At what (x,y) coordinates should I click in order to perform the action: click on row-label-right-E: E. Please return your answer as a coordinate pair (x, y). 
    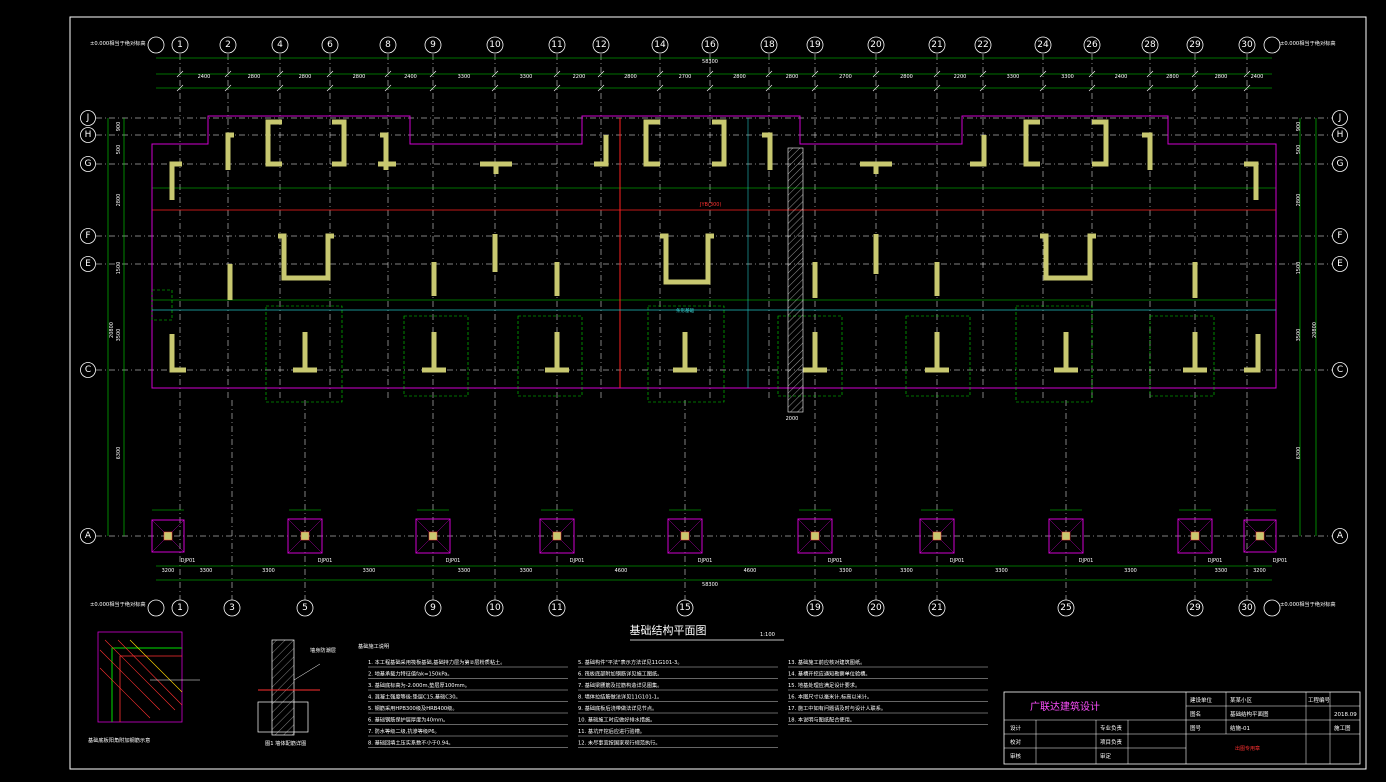
    Looking at the image, I should click on (1340, 264).